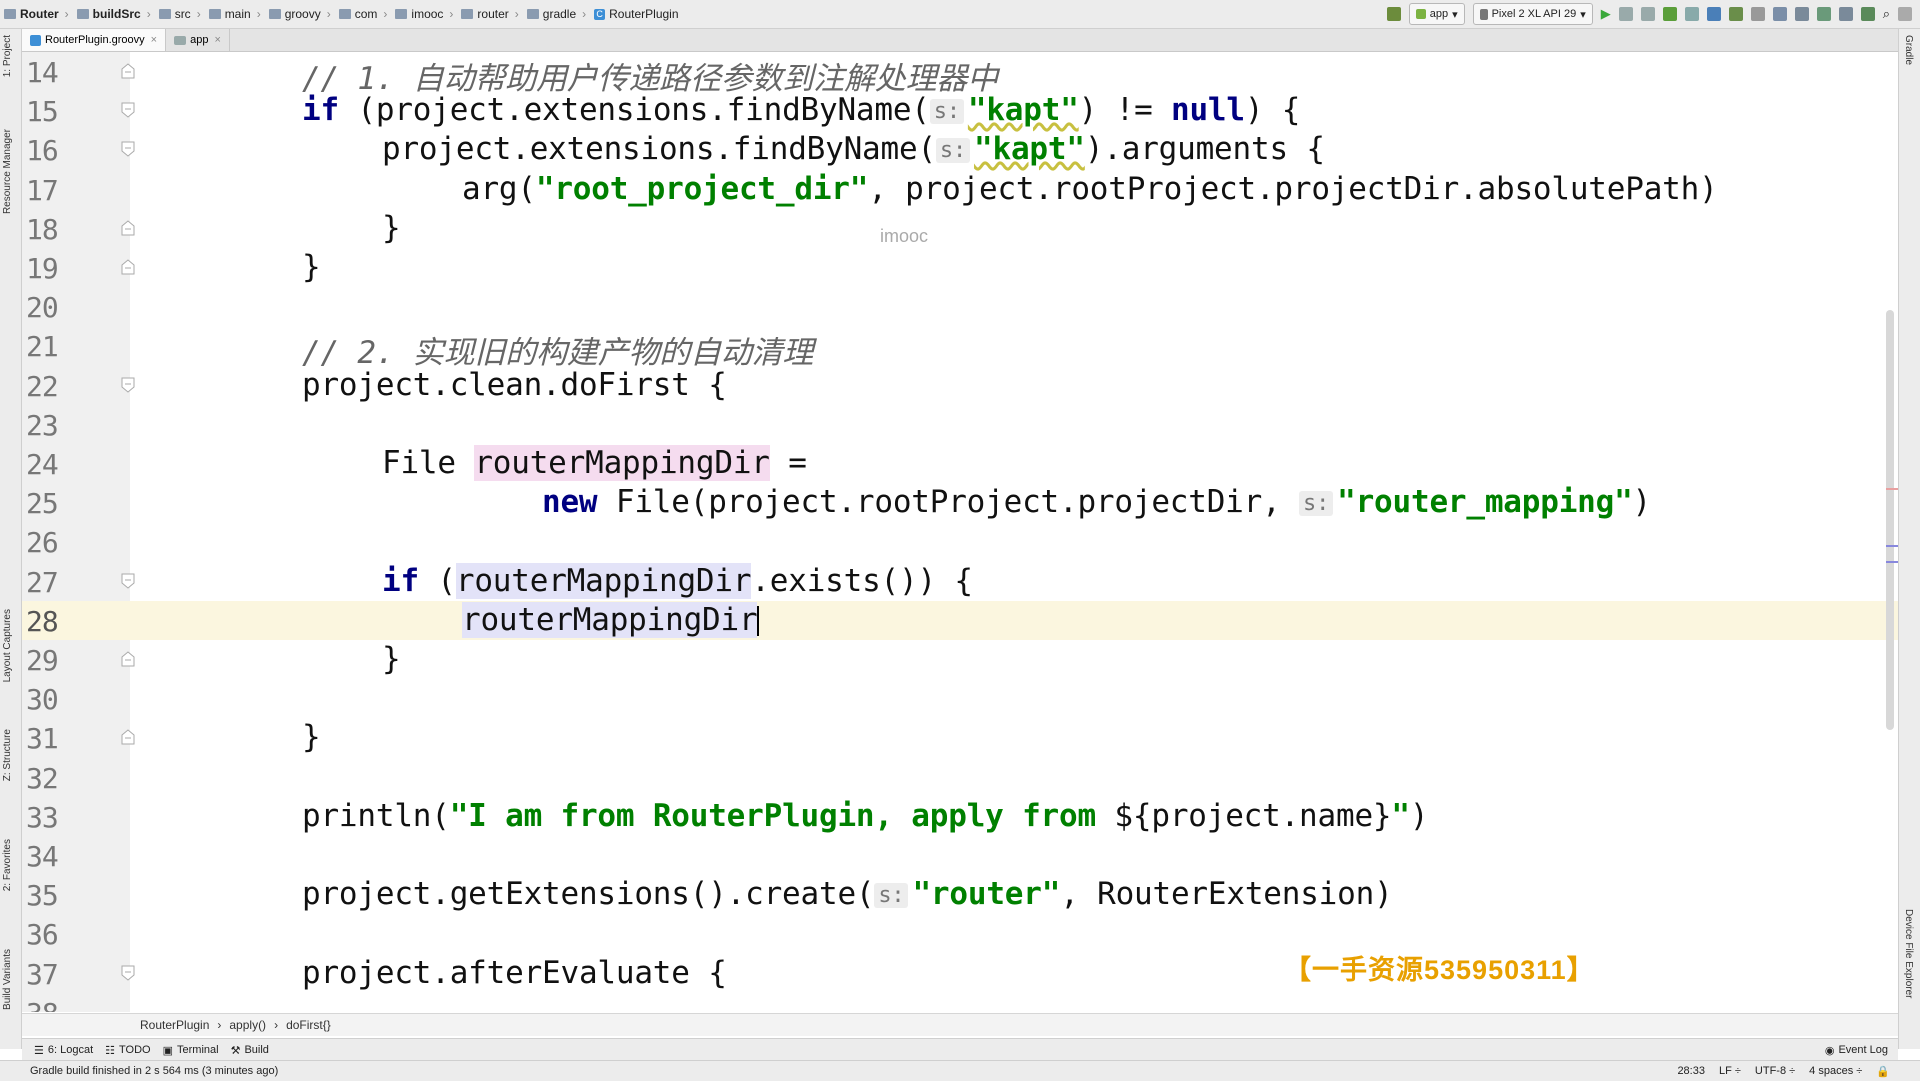  What do you see at coordinates (1532, 14) in the screenshot?
I see `device-select: Pixel 2 XL API 29 ▾` at bounding box center [1532, 14].